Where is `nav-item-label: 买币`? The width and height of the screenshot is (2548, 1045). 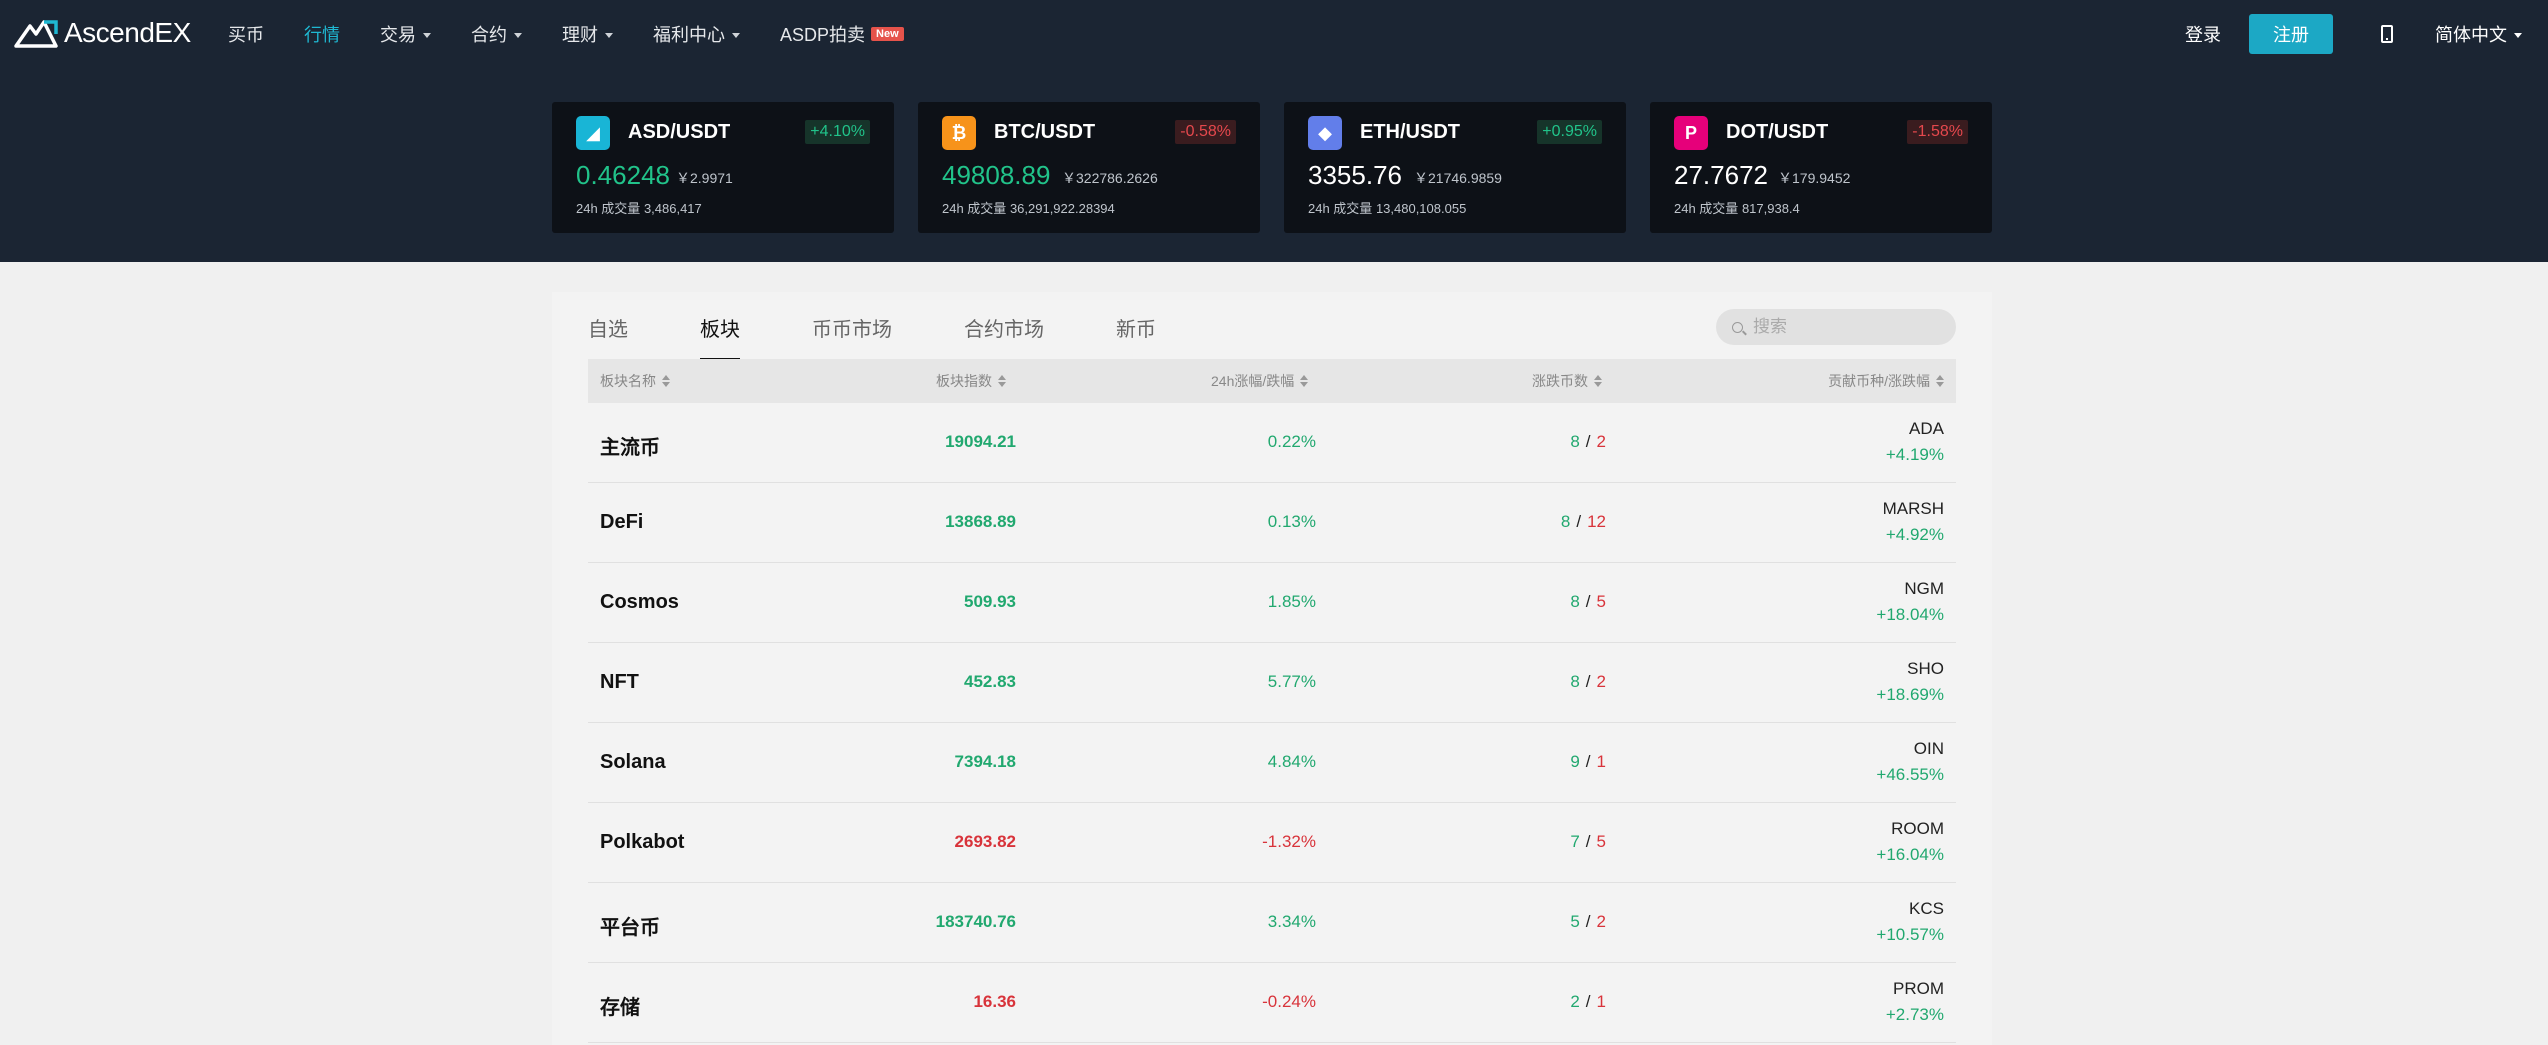 nav-item-label: 买币 is located at coordinates (246, 35).